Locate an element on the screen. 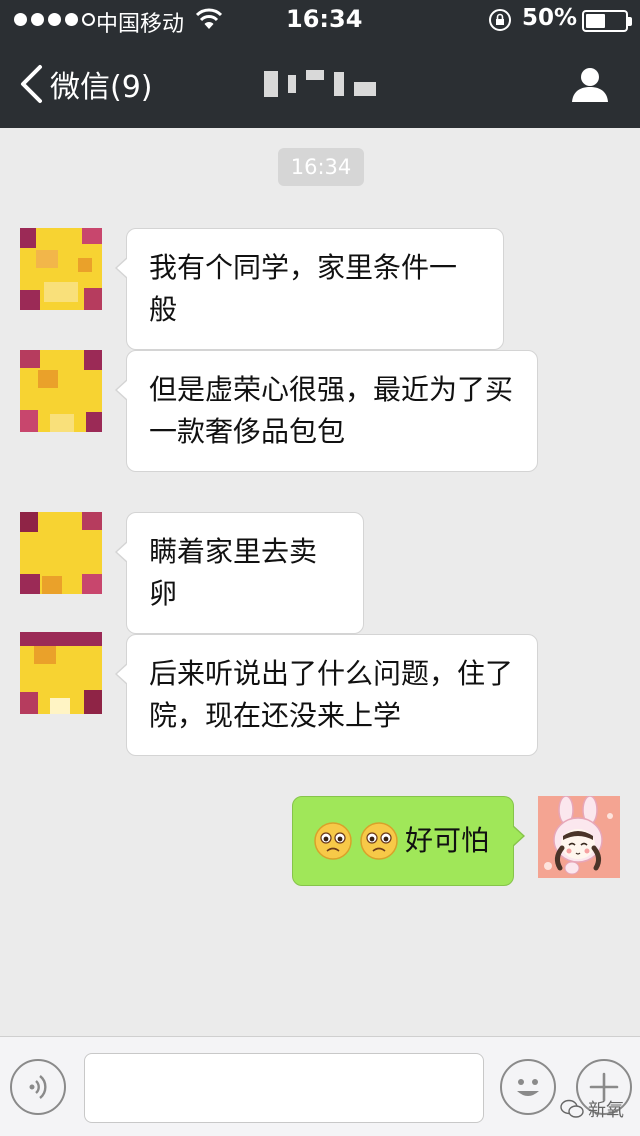 The image size is (640, 1136). top-bar: 中国移动 16:34 50% 微信(9) is located at coordinates (320, 64).